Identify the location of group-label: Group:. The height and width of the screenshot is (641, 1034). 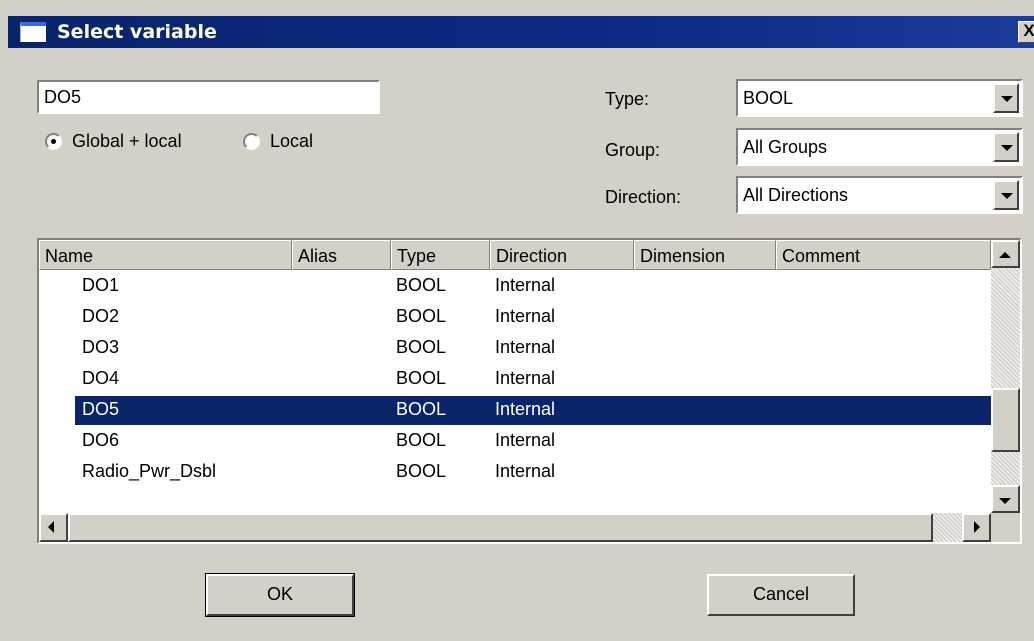
(633, 150).